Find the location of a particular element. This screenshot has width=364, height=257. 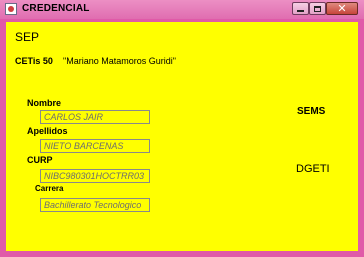

nombre-field is located at coordinates (95, 117).